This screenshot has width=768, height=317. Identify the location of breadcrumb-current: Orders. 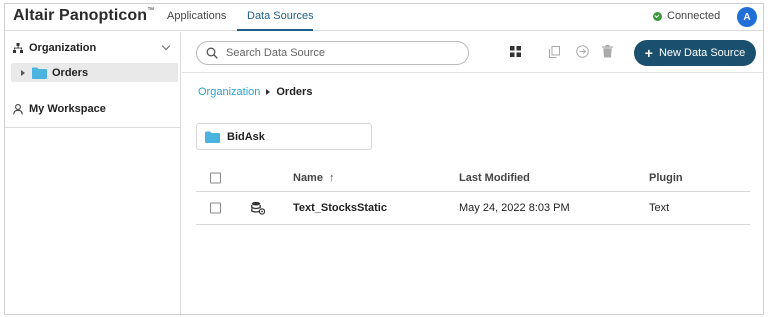
(294, 92).